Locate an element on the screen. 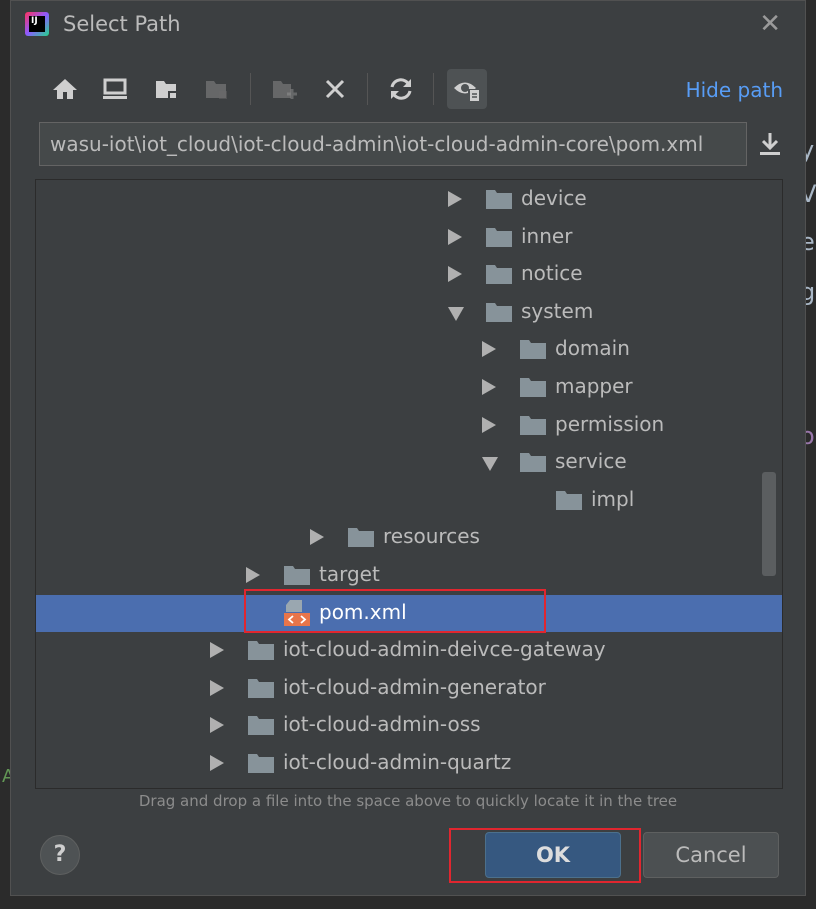 The image size is (816, 909). tree-item-folder: iot-cloud-admin-deivce-gateway is located at coordinates (409, 650).